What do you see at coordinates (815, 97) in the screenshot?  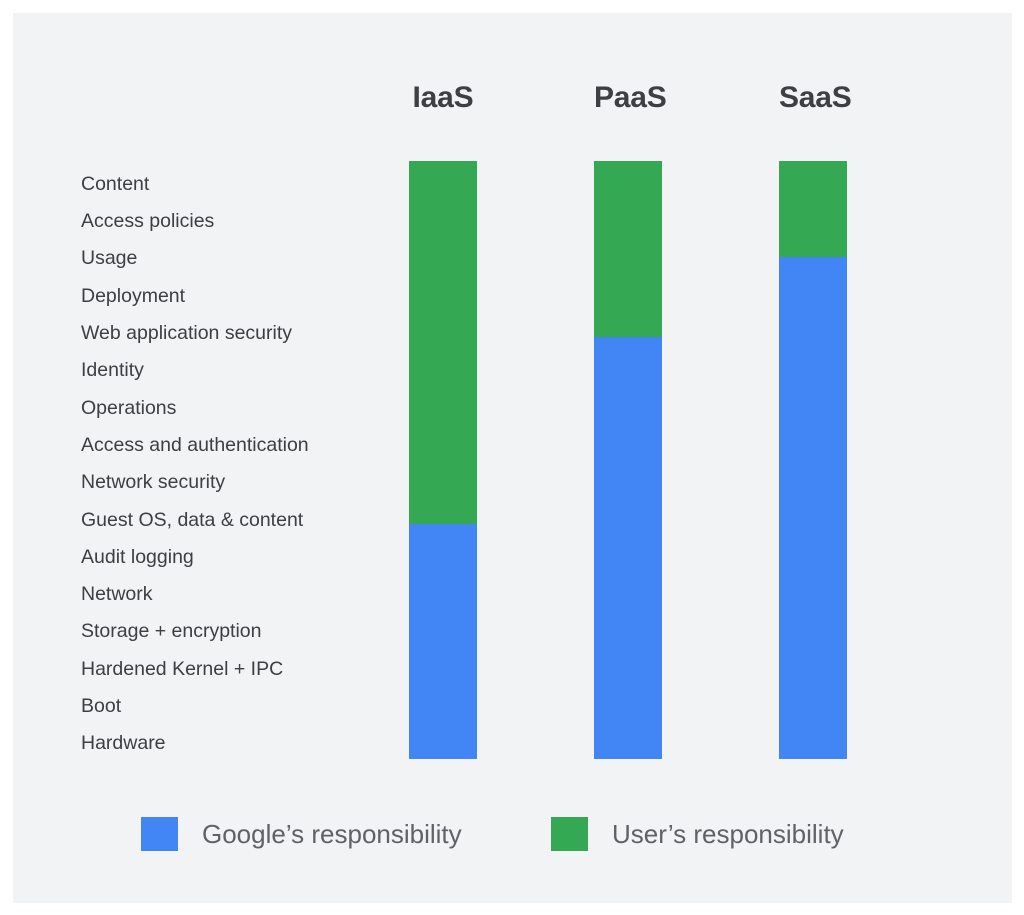 I see `column-header-saas: SaaS` at bounding box center [815, 97].